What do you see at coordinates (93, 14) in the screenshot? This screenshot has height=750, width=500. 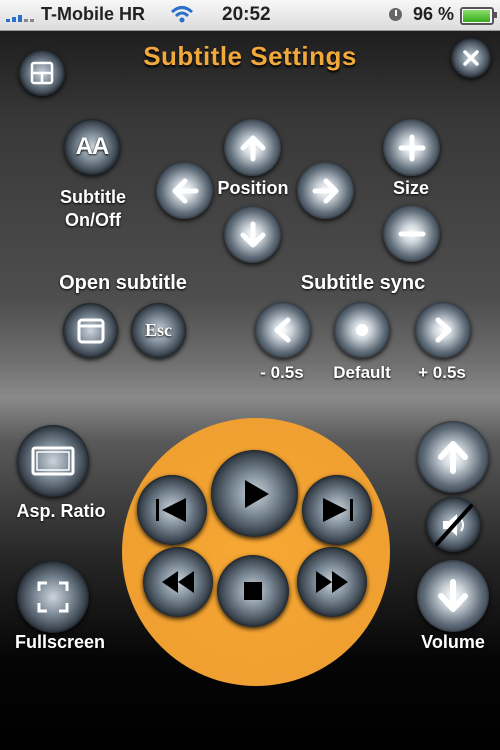 I see `carrier-name: T-Mobile HR` at bounding box center [93, 14].